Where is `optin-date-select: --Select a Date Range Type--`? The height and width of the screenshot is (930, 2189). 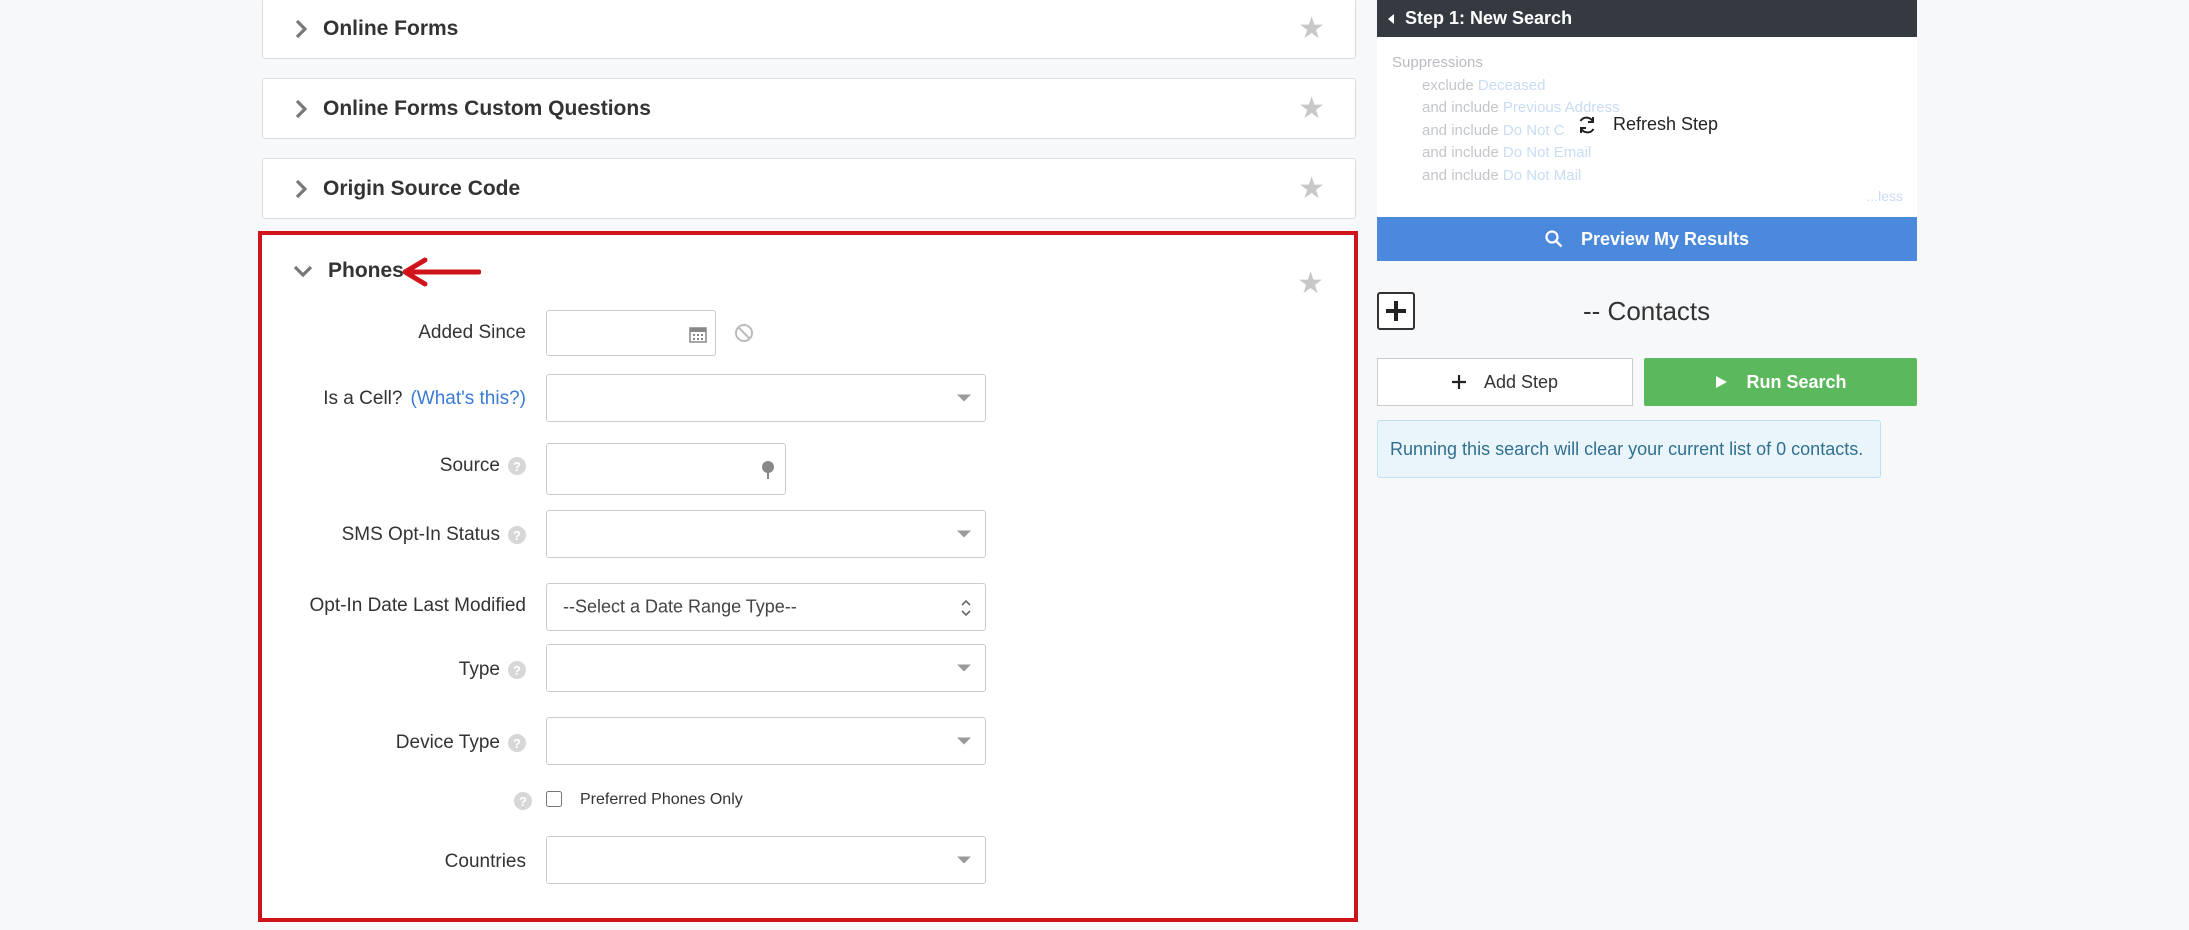 optin-date-select: --Select a Date Range Type-- is located at coordinates (766, 607).